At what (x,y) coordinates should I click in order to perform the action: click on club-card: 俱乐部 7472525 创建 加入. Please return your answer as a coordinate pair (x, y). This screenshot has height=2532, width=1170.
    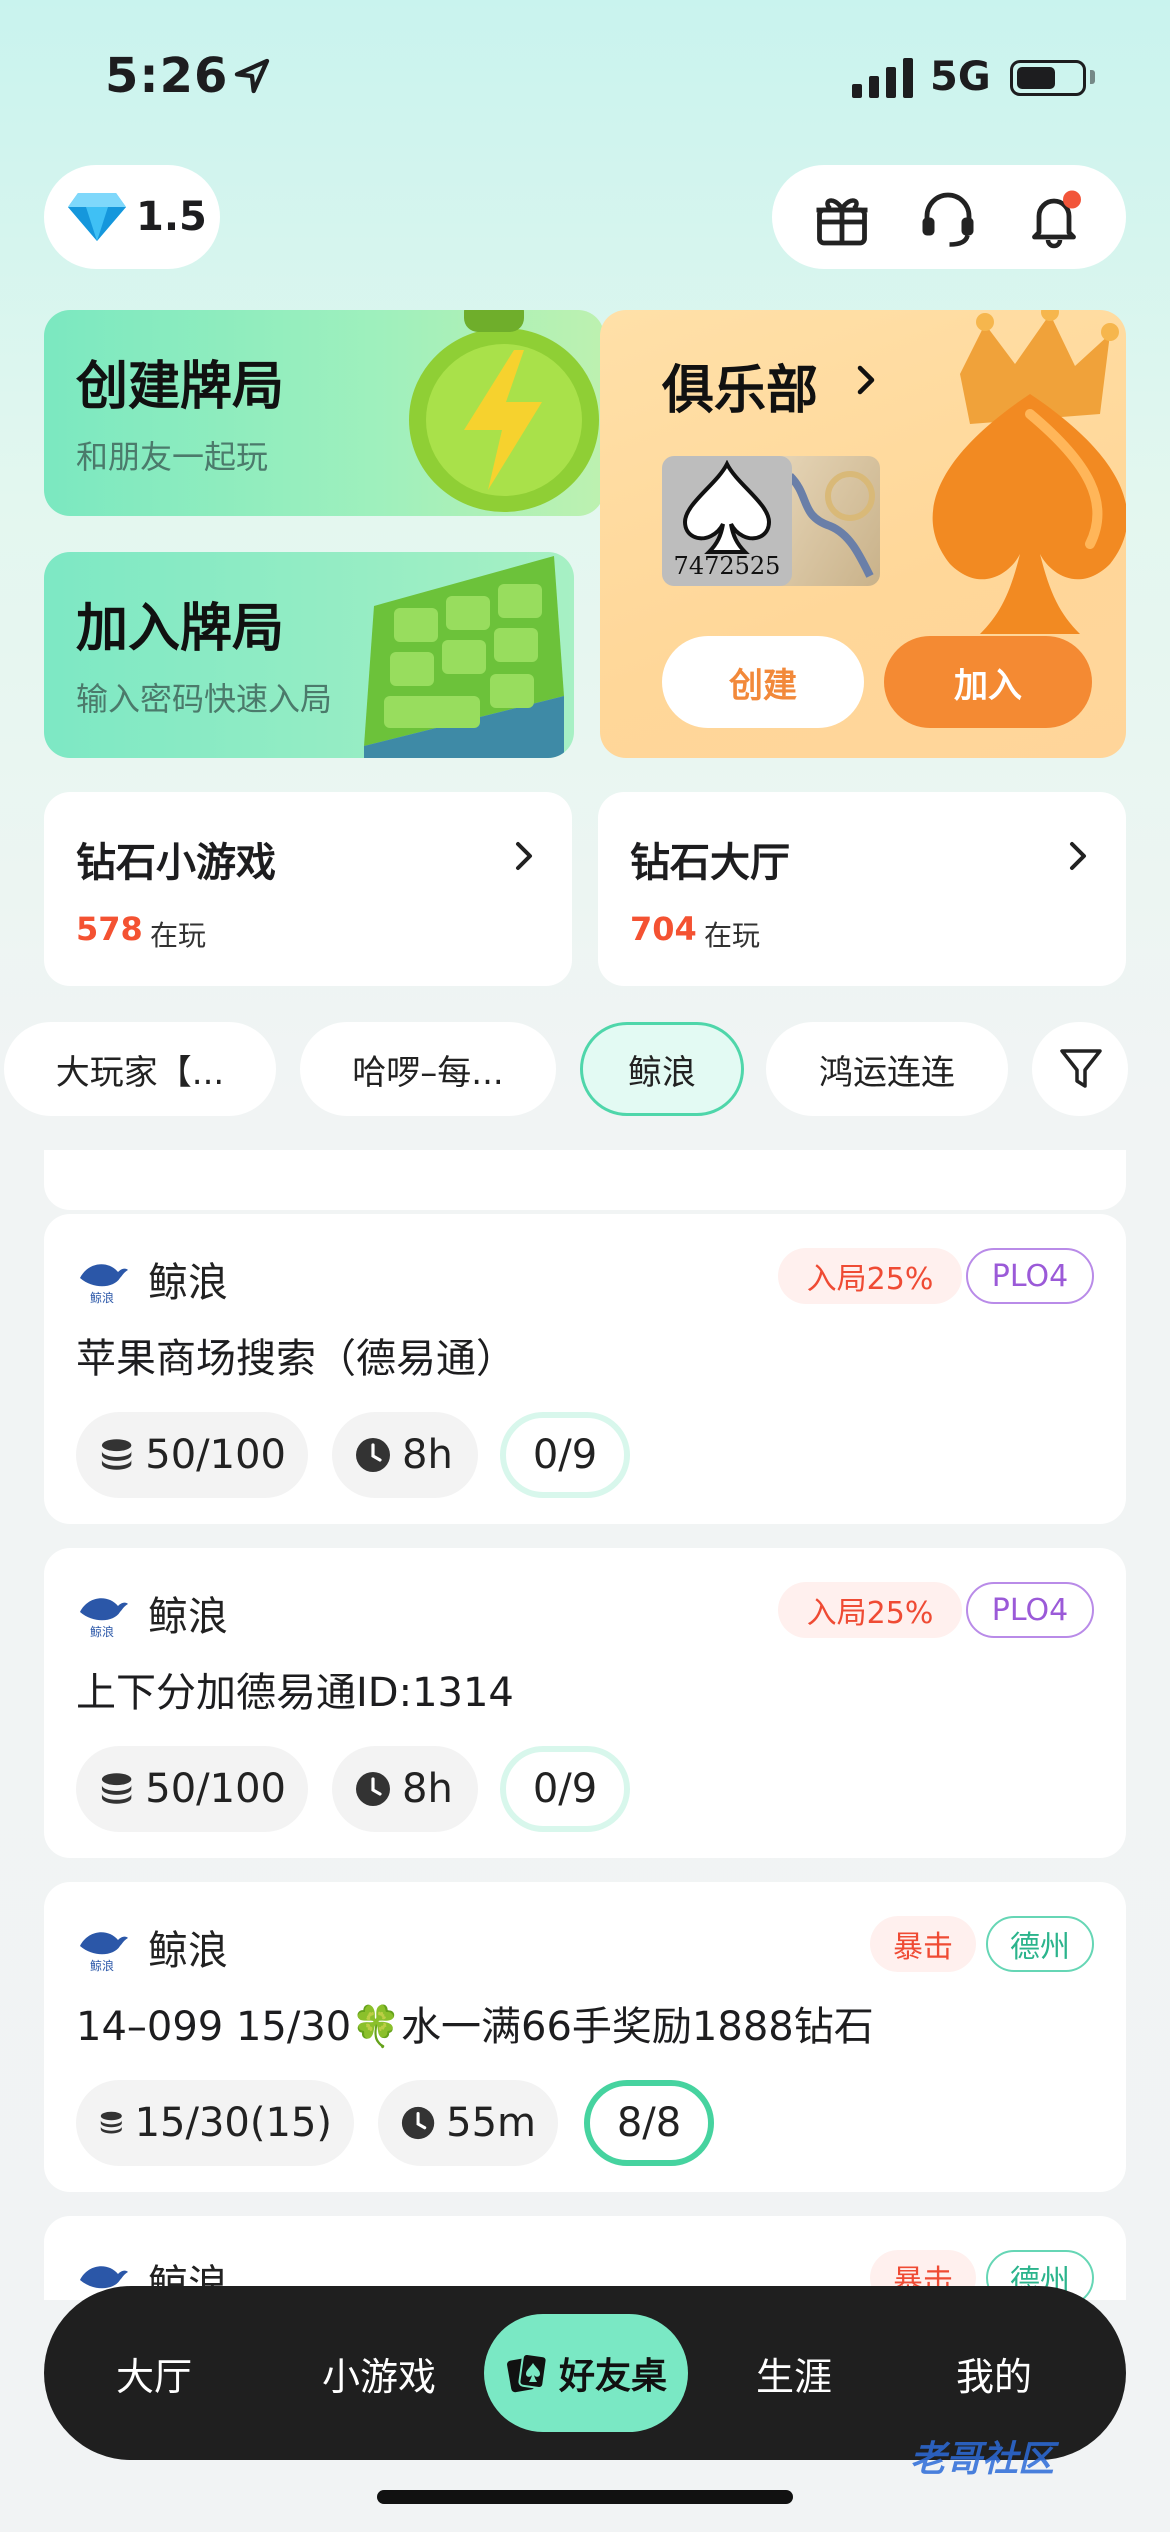
    Looking at the image, I should click on (863, 534).